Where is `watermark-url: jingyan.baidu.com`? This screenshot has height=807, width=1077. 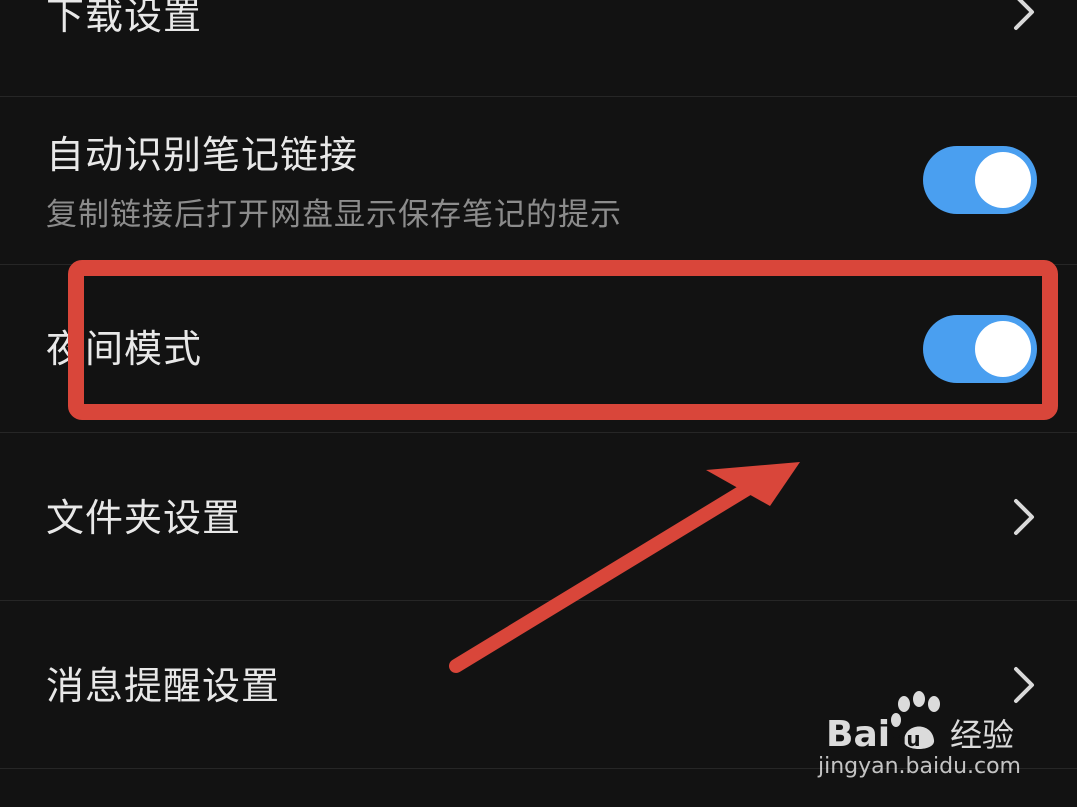 watermark-url: jingyan.baidu.com is located at coordinates (919, 766).